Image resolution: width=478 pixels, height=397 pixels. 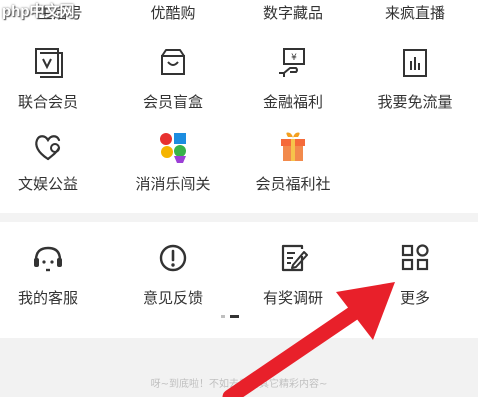 I want to click on data-traffic-icon, so click(x=415, y=63).